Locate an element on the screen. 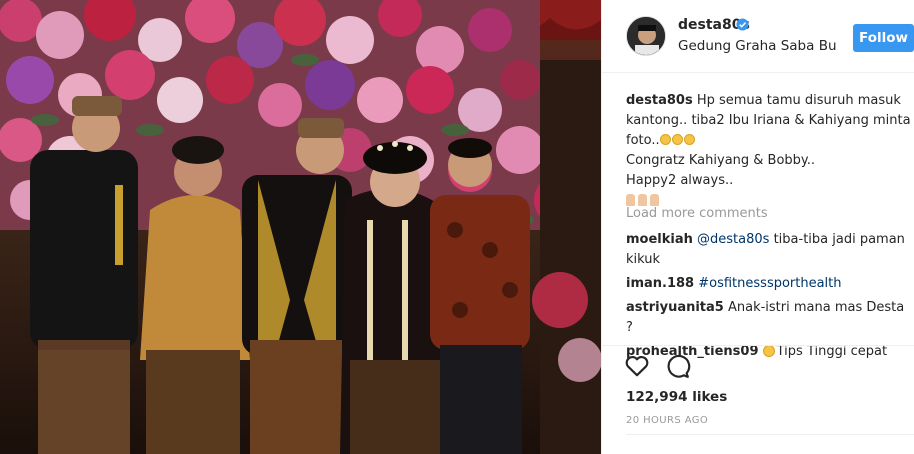 This screenshot has height=454, width=914. comment-username: moelkiah is located at coordinates (659, 239).